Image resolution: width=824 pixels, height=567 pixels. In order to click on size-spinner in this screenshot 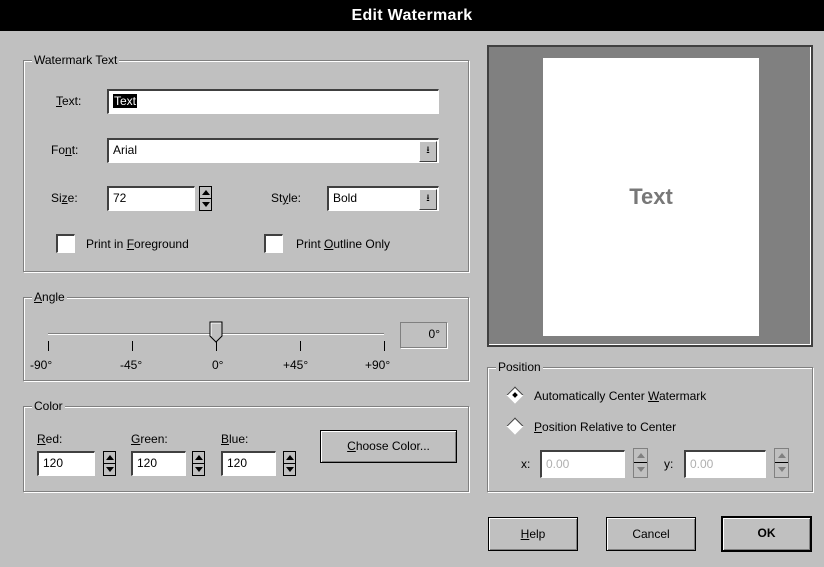, I will do `click(205, 198)`.